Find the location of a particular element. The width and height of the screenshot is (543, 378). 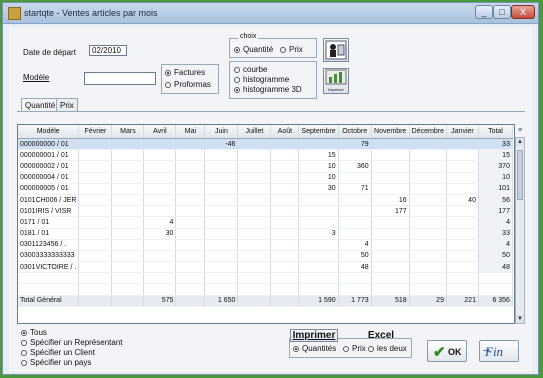

scroll-thumb is located at coordinates (520, 175).